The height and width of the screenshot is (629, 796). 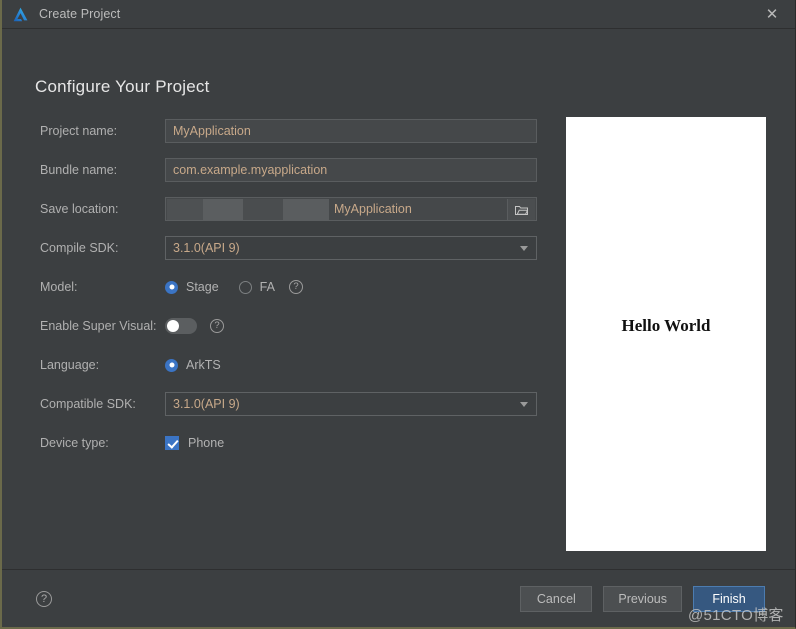 I want to click on title-bar: Create Project ✕, so click(x=398, y=14).